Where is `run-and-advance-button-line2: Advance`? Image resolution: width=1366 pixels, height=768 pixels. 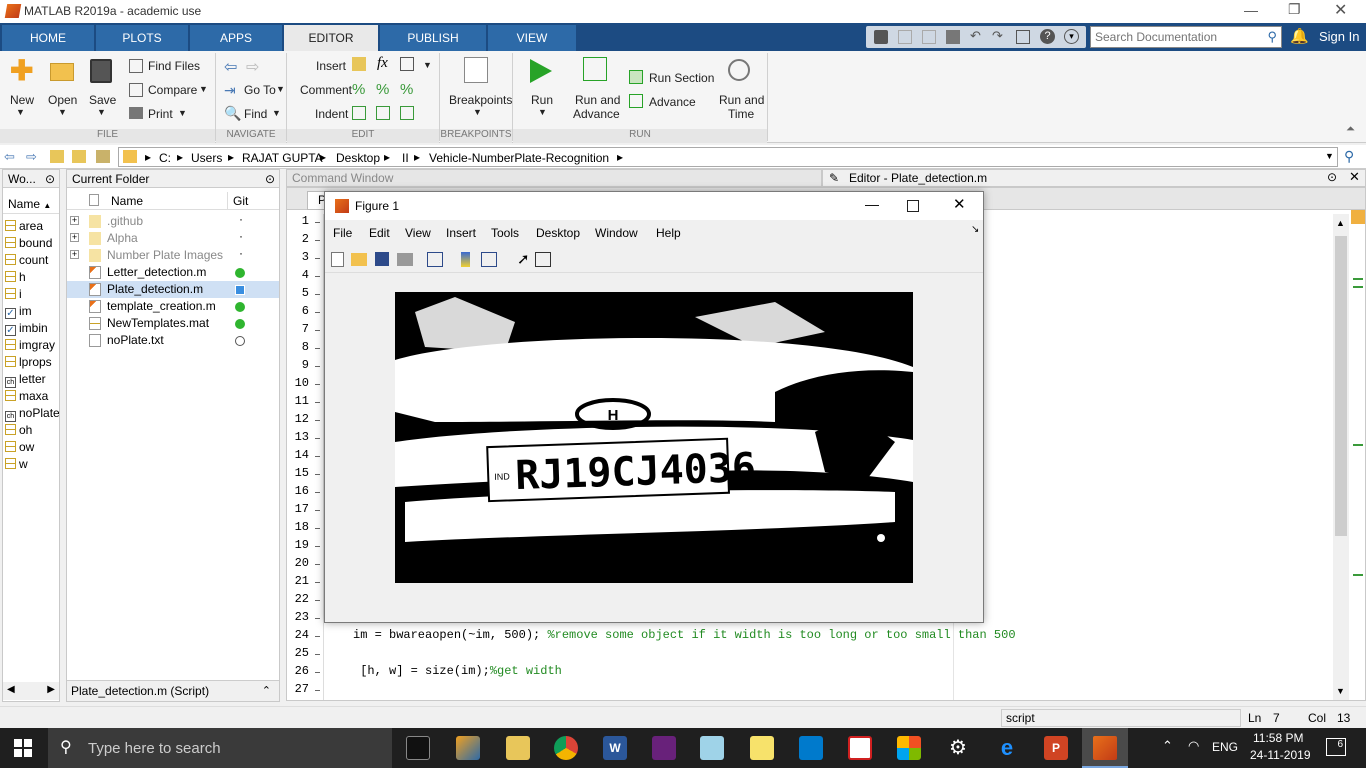
run-and-advance-button-line2: Advance is located at coordinates (596, 114).